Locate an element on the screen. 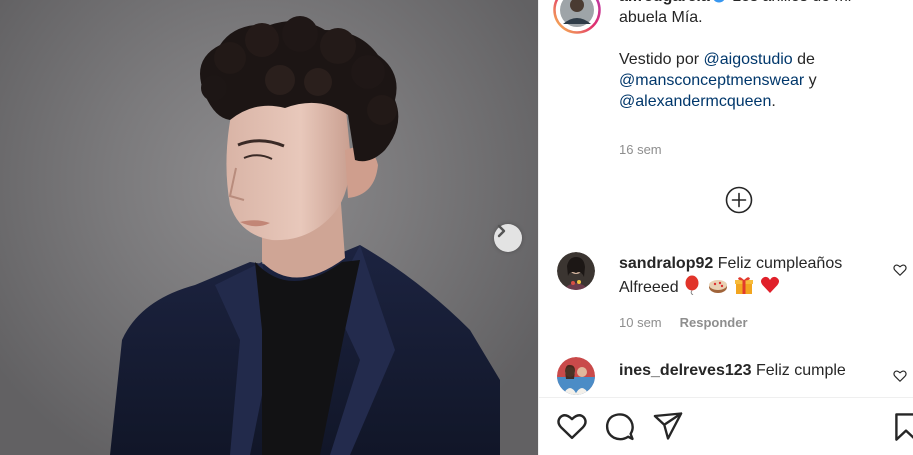 This screenshot has width=913, height=455. comment-text: Feliz cumple is located at coordinates (801, 370).